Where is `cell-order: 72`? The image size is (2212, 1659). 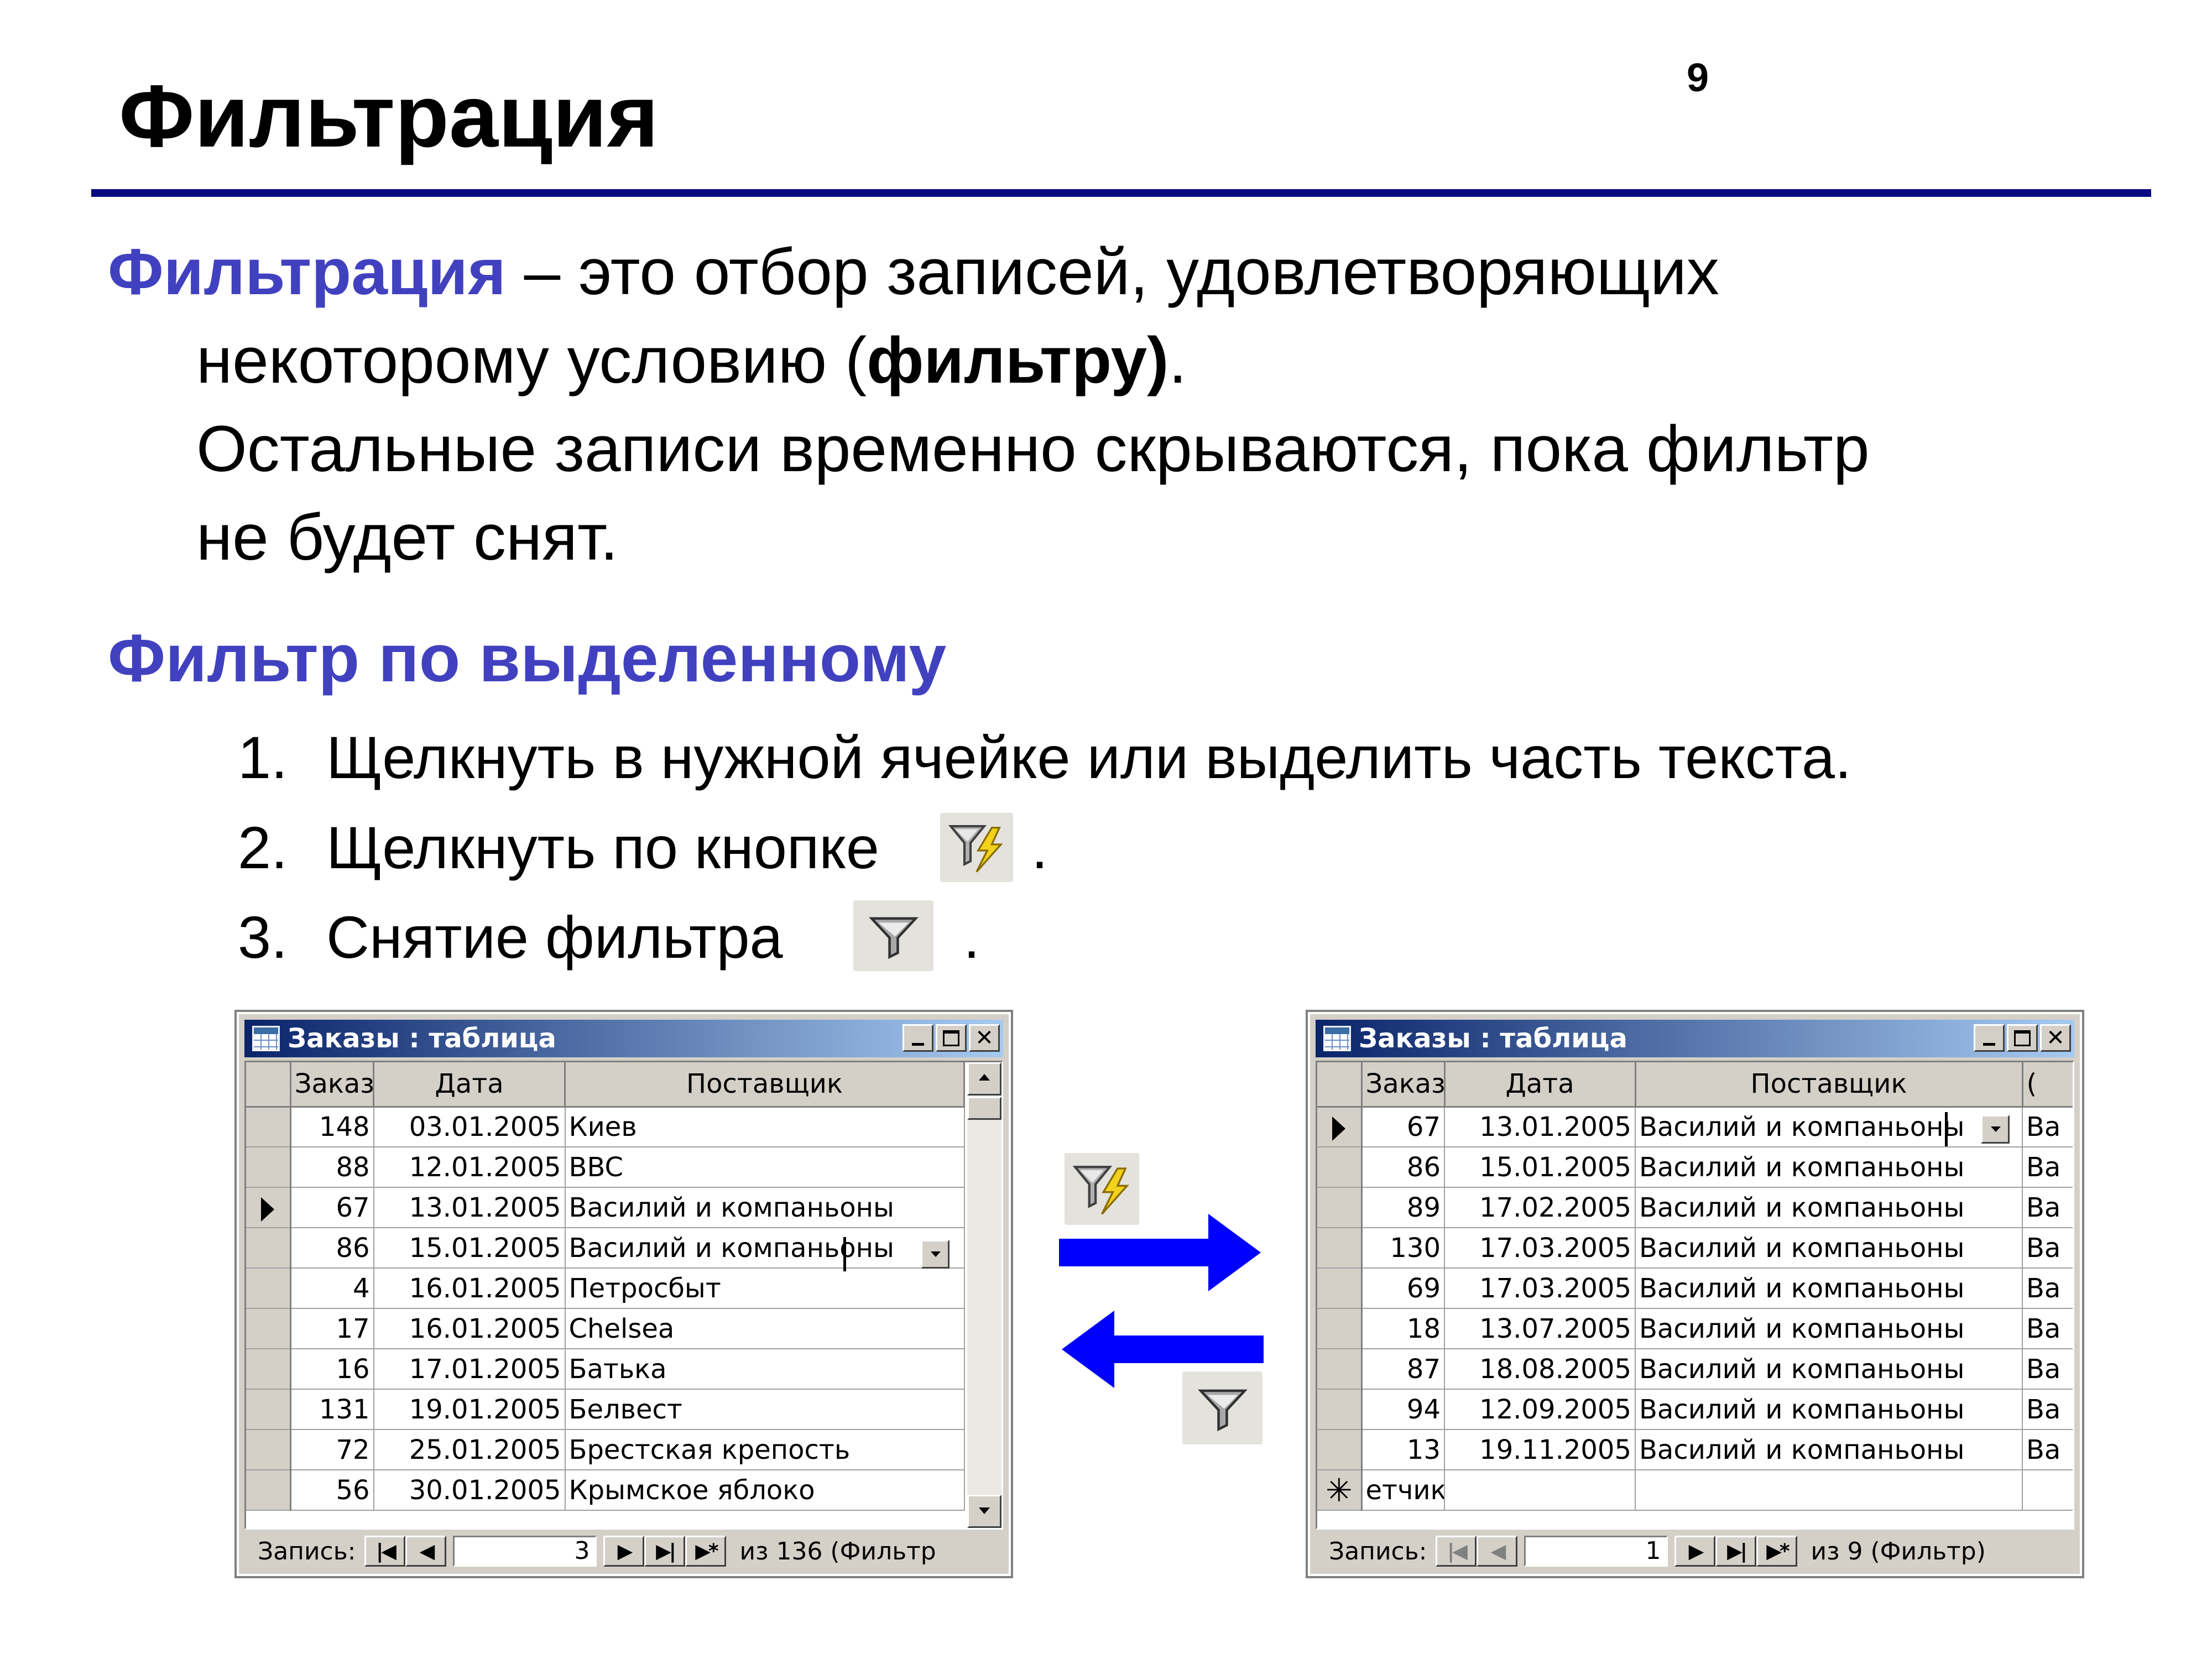
cell-order: 72 is located at coordinates (332, 1450).